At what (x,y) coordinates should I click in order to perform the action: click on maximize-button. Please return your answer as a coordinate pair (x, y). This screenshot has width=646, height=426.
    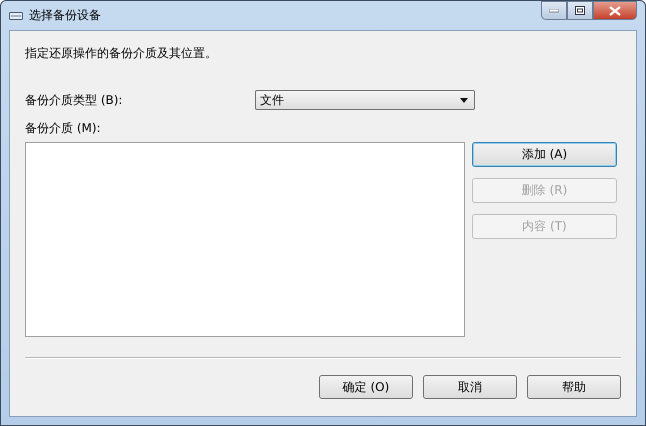
    Looking at the image, I should click on (580, 10).